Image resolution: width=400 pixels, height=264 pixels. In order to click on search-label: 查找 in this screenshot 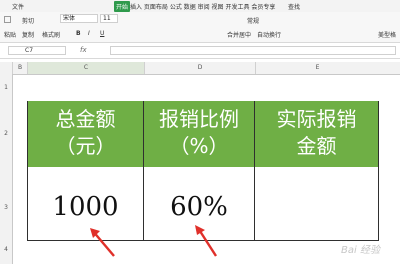, I will do `click(294, 6)`.